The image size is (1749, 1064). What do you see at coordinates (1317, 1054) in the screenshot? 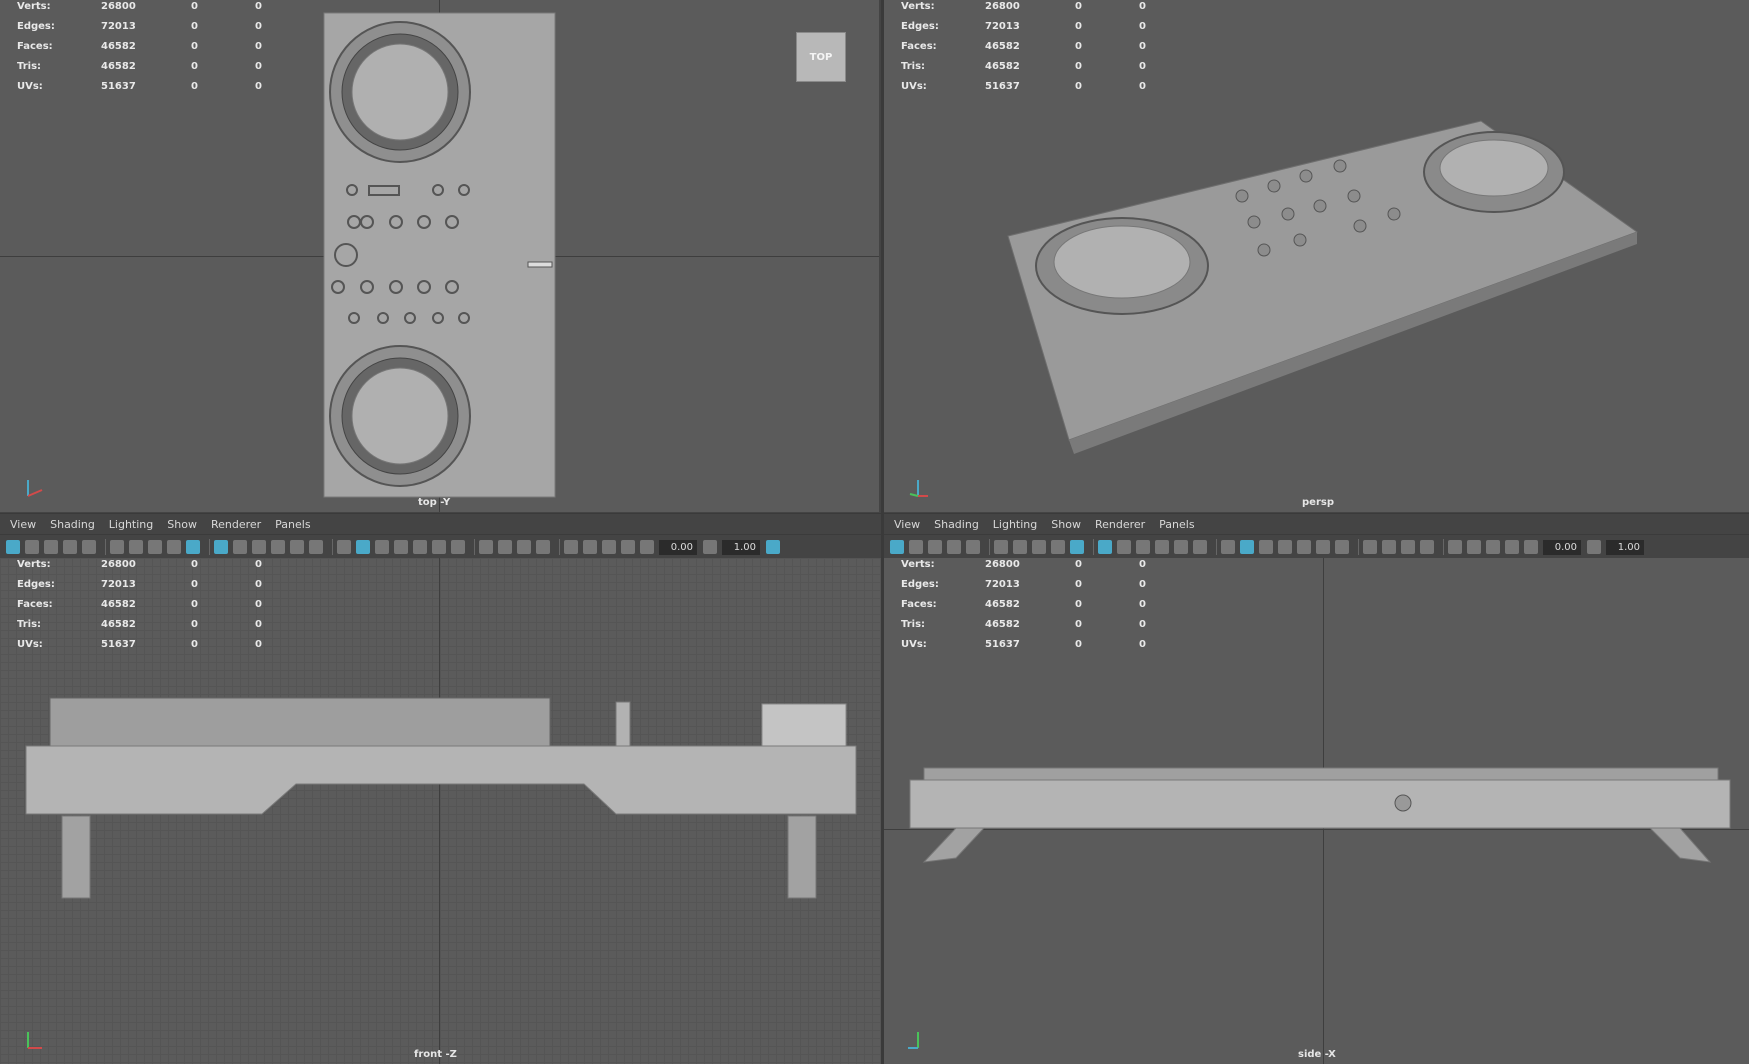
I see `camera-label: side -X` at bounding box center [1317, 1054].